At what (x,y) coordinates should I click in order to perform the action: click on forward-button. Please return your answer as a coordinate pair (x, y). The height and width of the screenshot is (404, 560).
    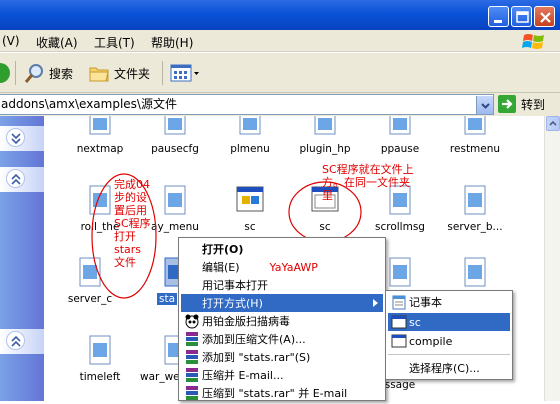
    Looking at the image, I should click on (6, 73).